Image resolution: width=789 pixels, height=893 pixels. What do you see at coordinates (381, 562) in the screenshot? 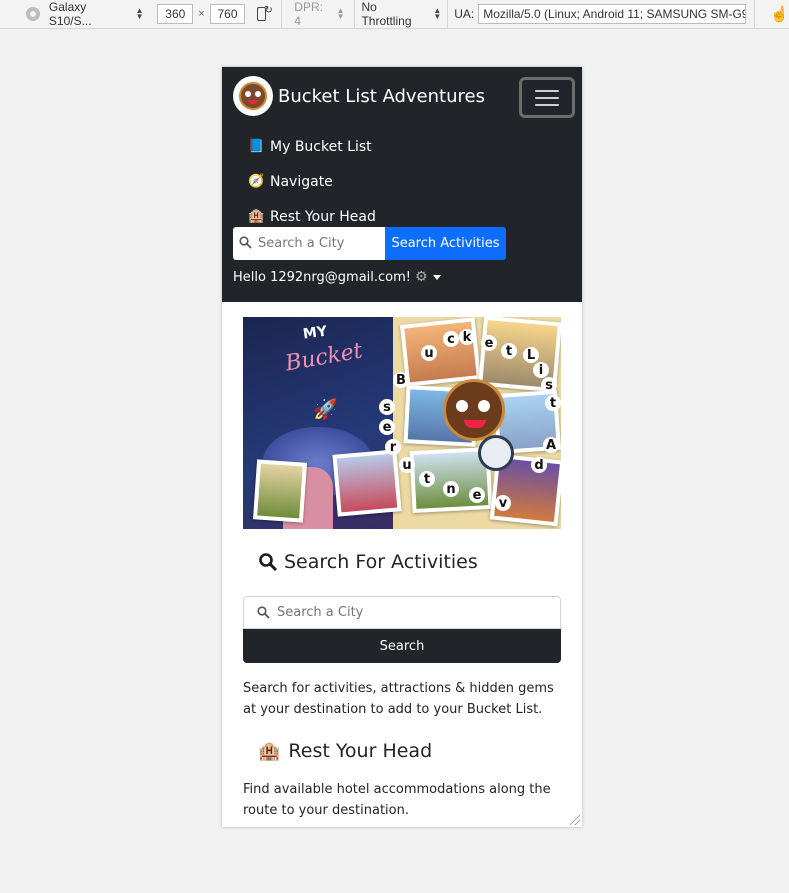
I see `search-heading-text: Search For Activities` at bounding box center [381, 562].